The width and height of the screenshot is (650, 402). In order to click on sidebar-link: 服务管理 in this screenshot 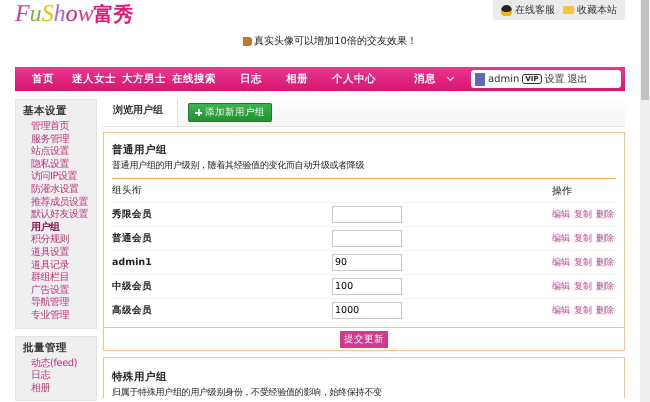, I will do `click(59, 140)`.